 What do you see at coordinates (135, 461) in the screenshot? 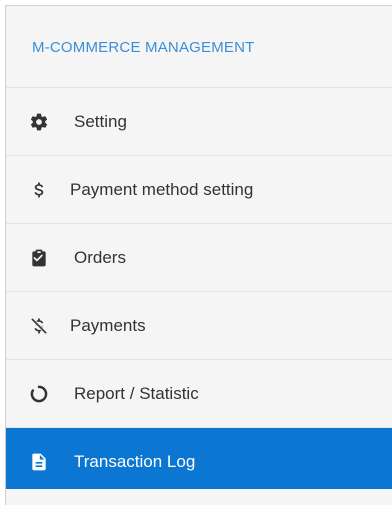
I see `sidebar-item-label: Transaction Log` at bounding box center [135, 461].